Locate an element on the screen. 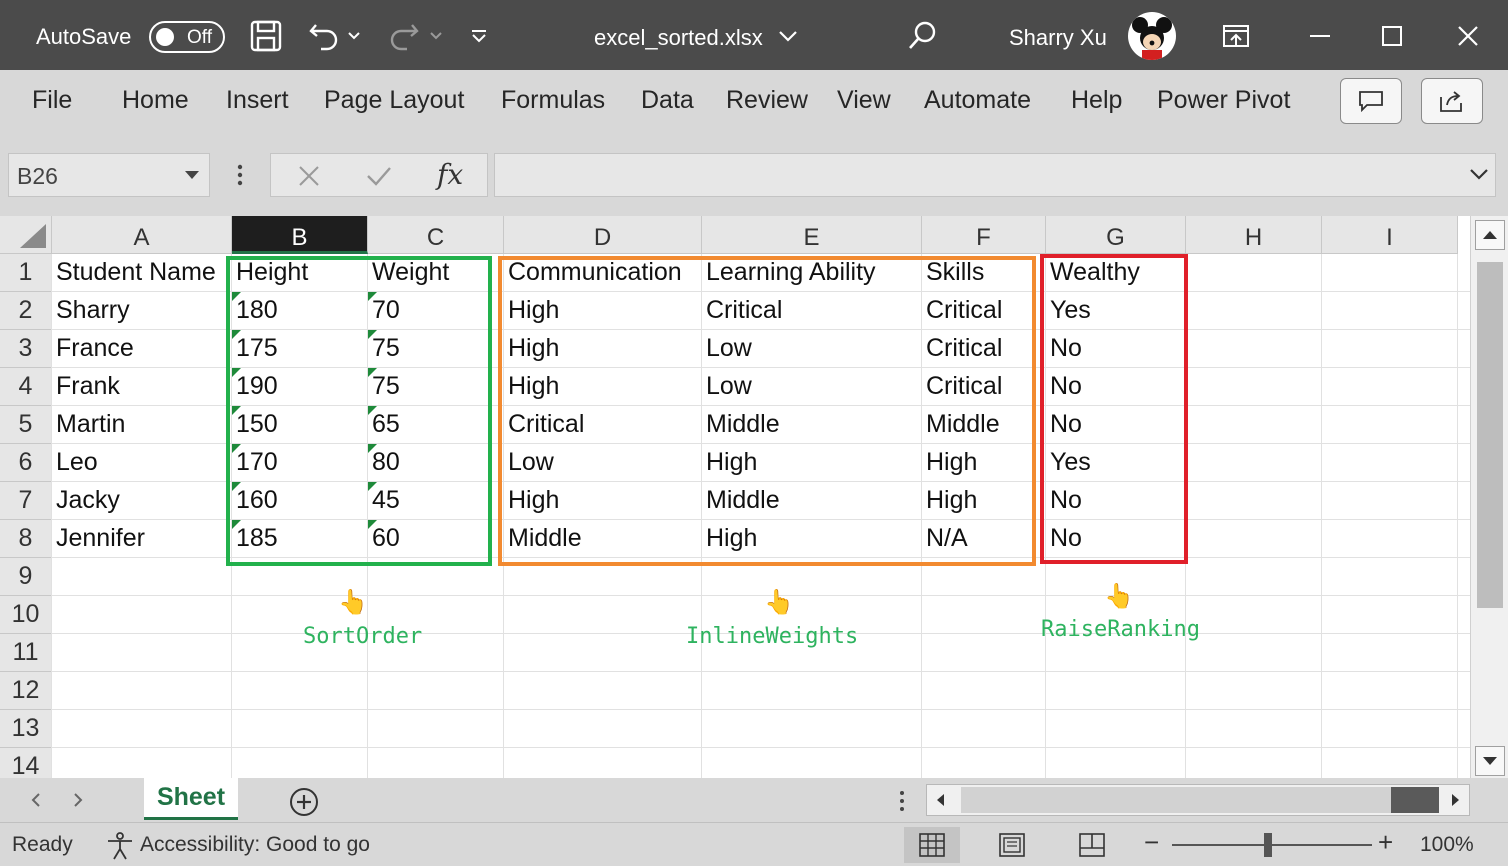  zoom-level: 100% is located at coordinates (1447, 845).